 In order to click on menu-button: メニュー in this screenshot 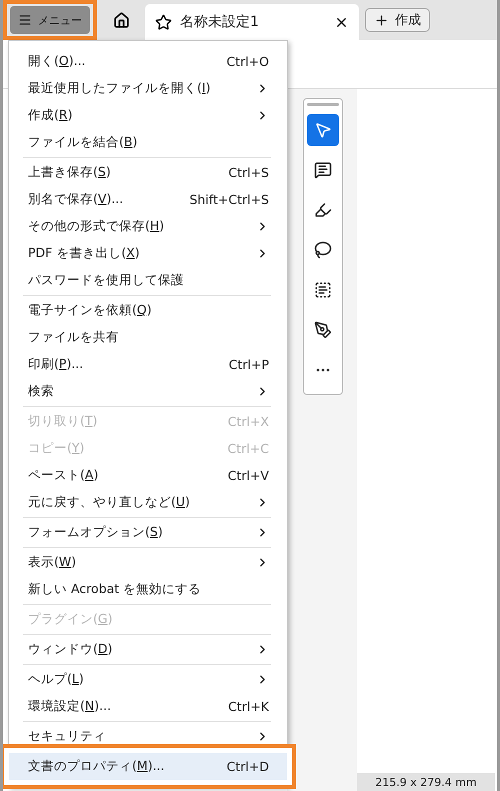, I will do `click(50, 20)`.